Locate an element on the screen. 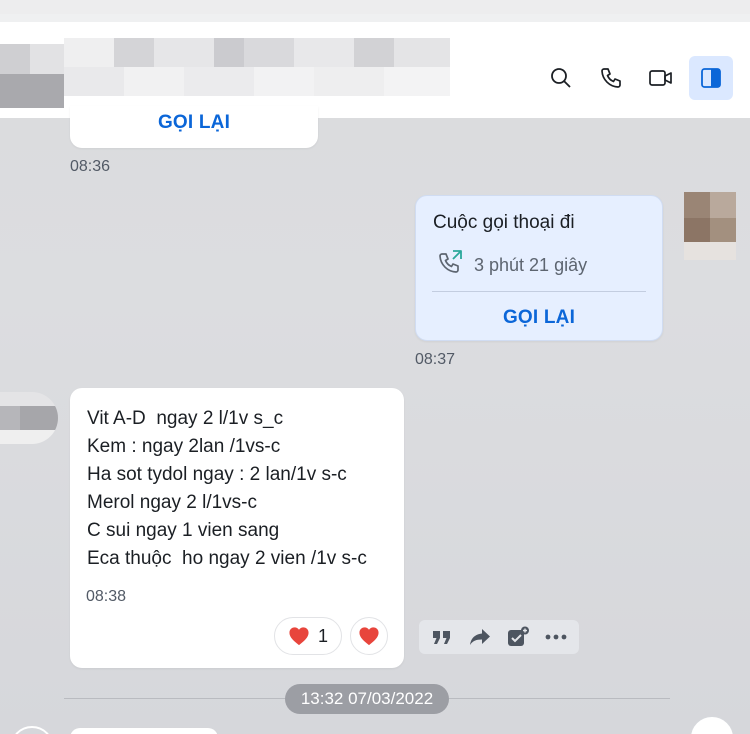 The image size is (750, 734). scroll-down-button is located at coordinates (712, 725).